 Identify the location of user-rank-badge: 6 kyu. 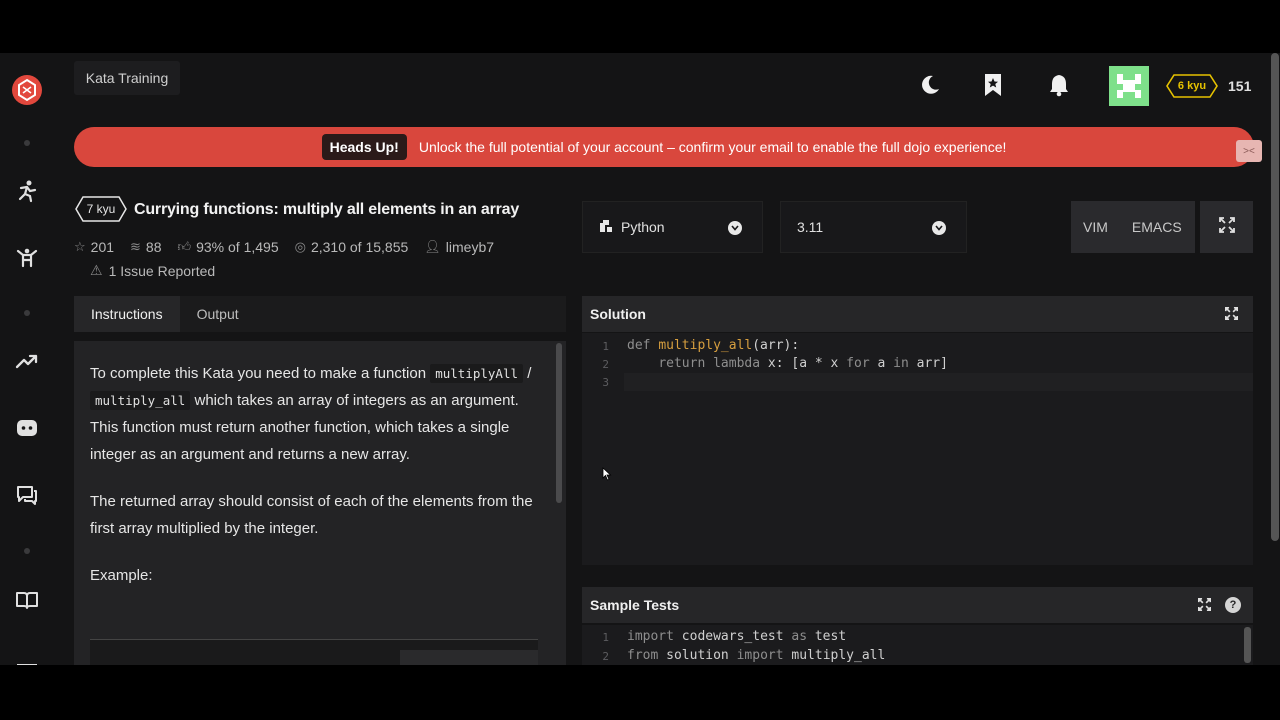
(1192, 86).